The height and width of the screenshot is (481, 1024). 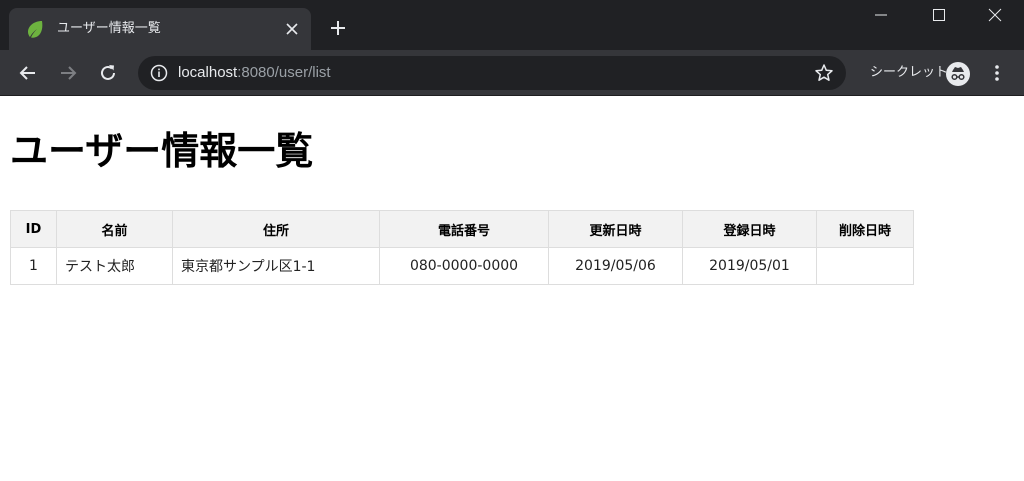 I want to click on arrow-right-icon, so click(x=69, y=73).